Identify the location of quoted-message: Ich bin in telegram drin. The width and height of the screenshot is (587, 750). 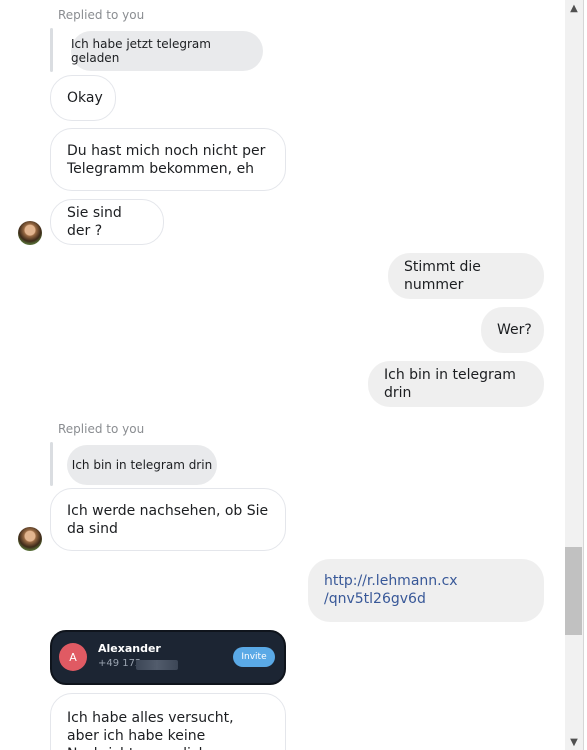
(142, 465).